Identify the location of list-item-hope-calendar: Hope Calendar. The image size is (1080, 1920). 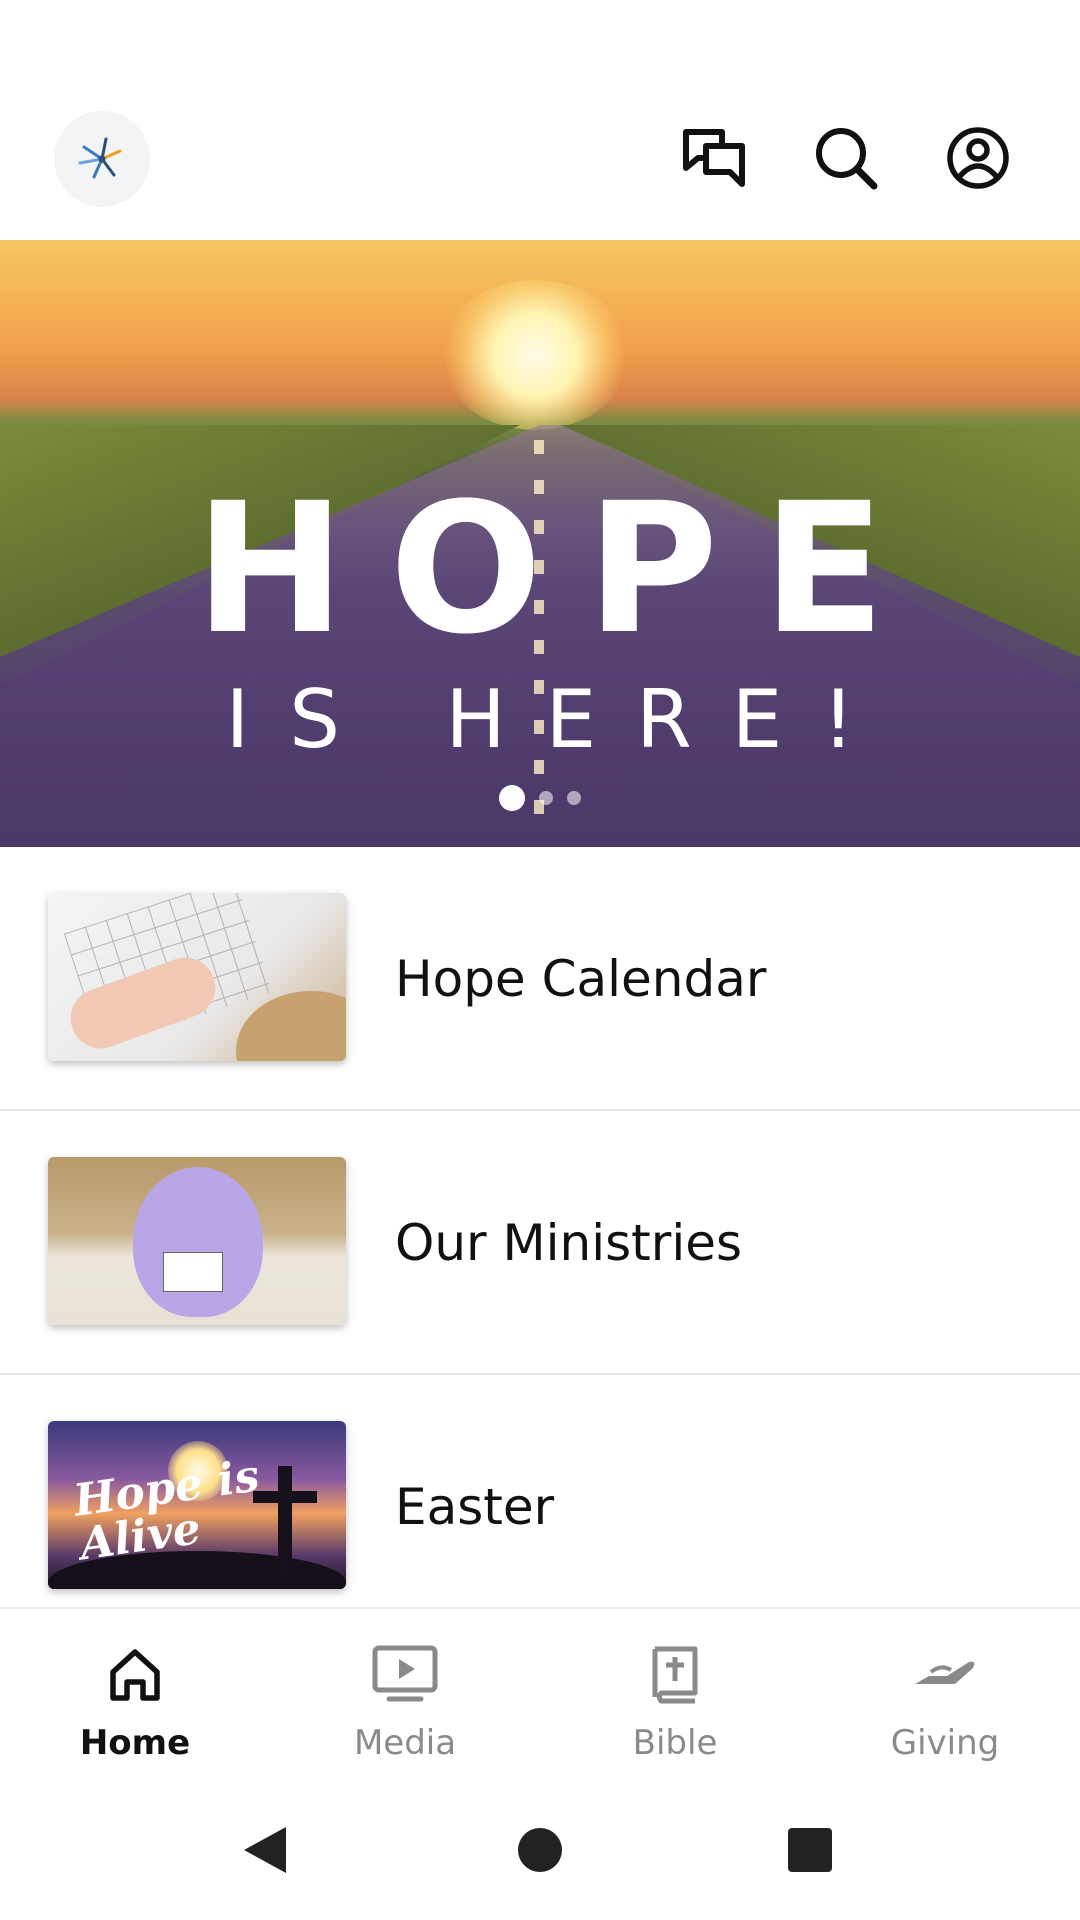
(540, 979).